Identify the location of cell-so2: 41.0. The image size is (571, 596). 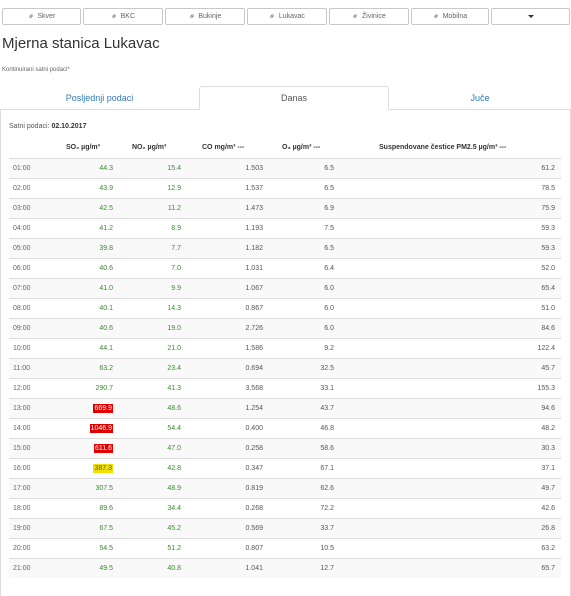
(106, 288).